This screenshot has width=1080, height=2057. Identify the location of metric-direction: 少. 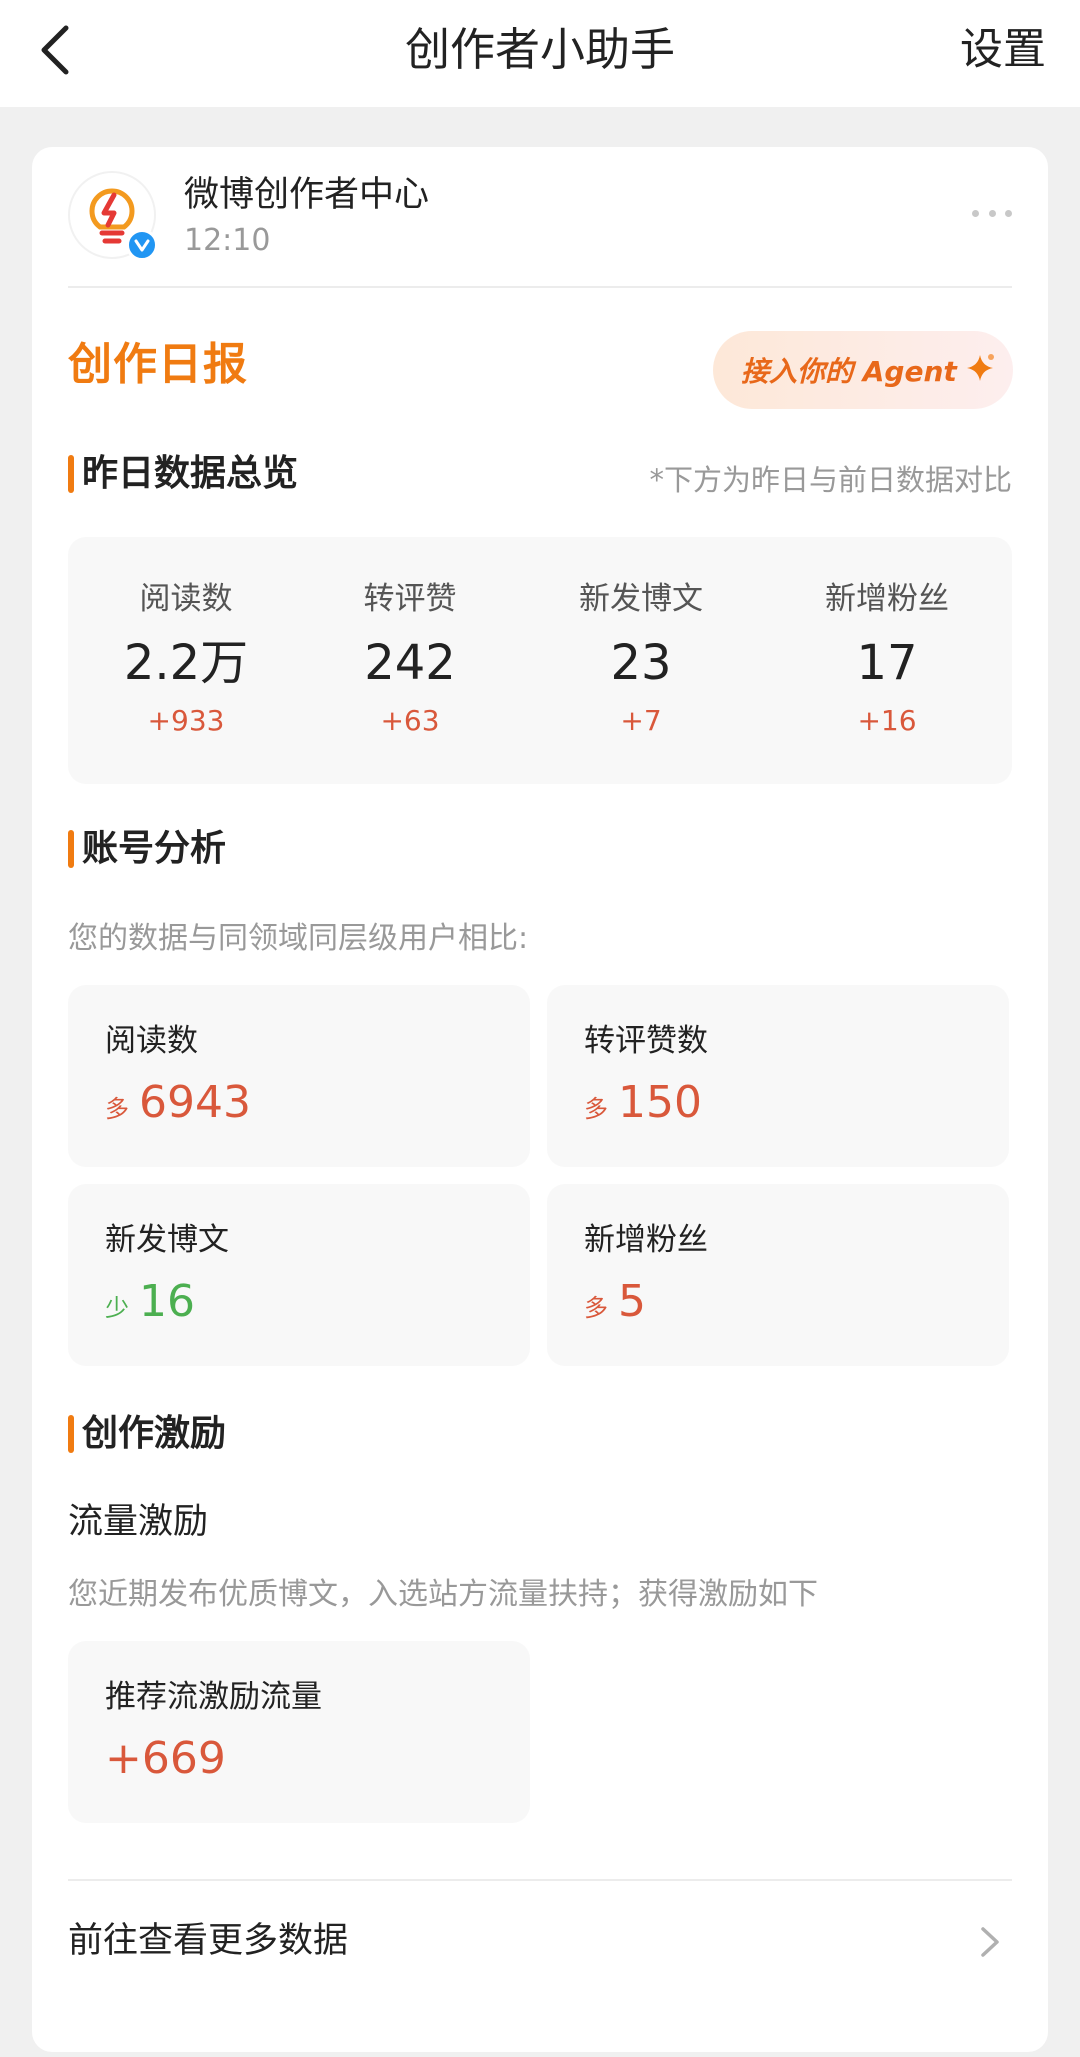
(117, 1308).